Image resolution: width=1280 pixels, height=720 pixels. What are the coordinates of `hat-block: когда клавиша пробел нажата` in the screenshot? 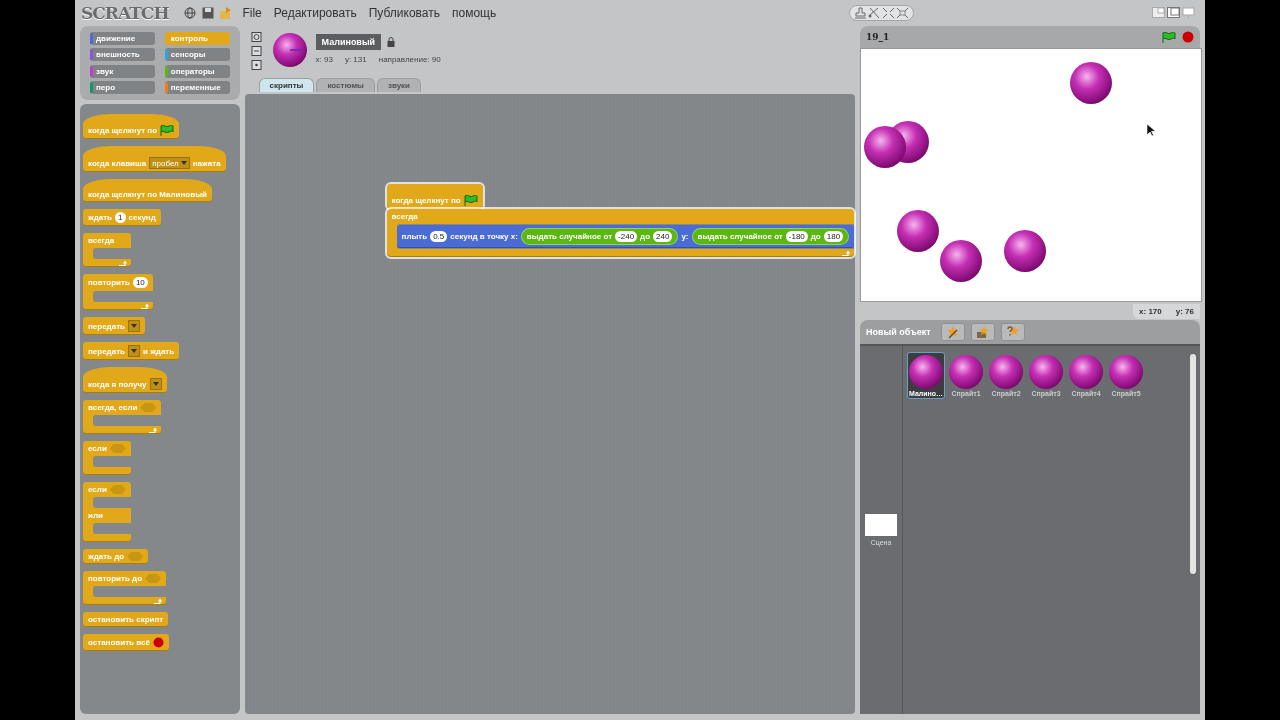 It's located at (154, 159).